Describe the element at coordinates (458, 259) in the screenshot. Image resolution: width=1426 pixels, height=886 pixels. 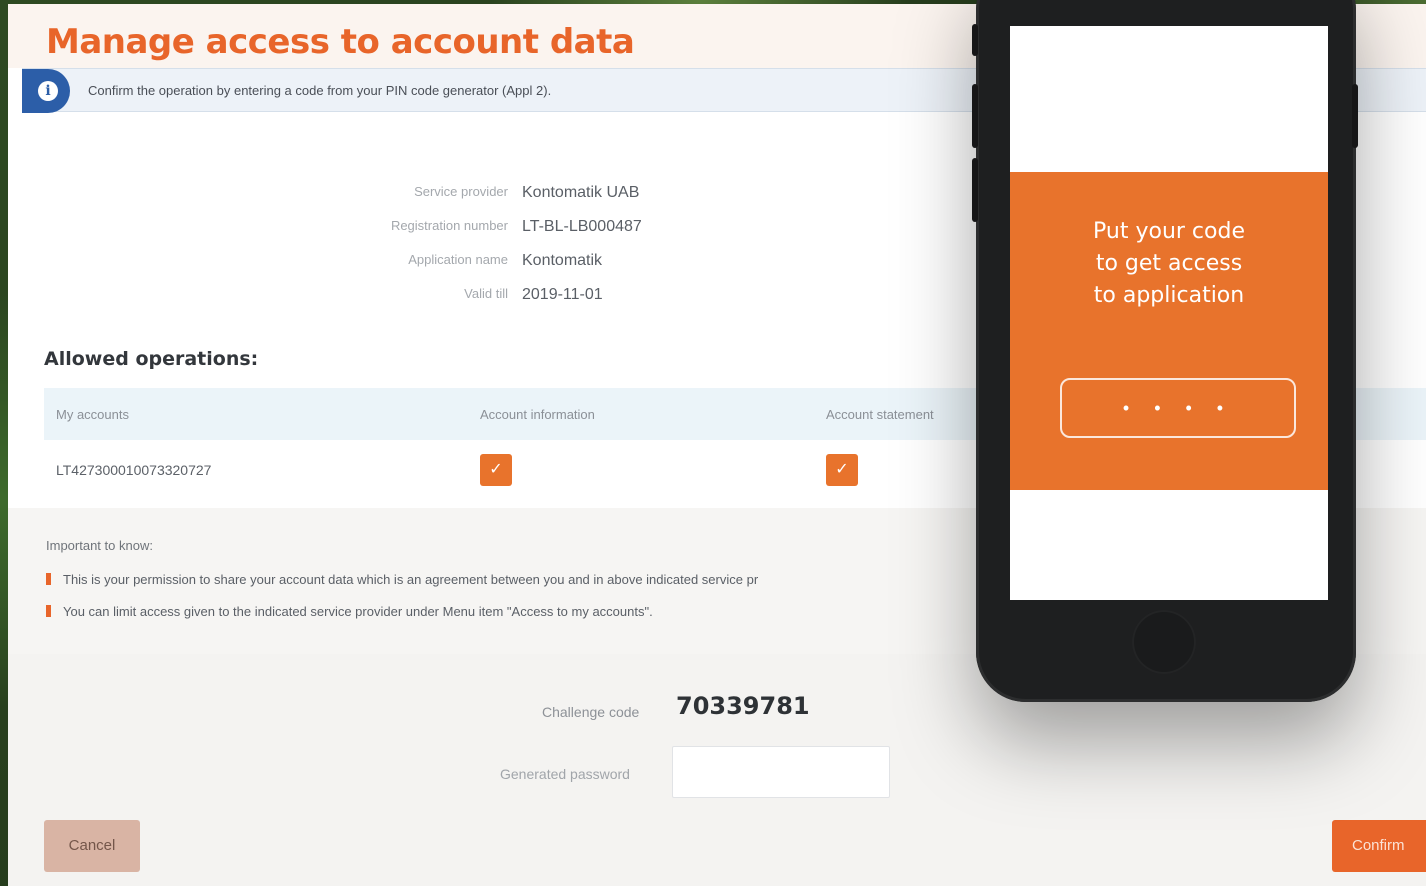
I see `detail-label: Application name` at that location.